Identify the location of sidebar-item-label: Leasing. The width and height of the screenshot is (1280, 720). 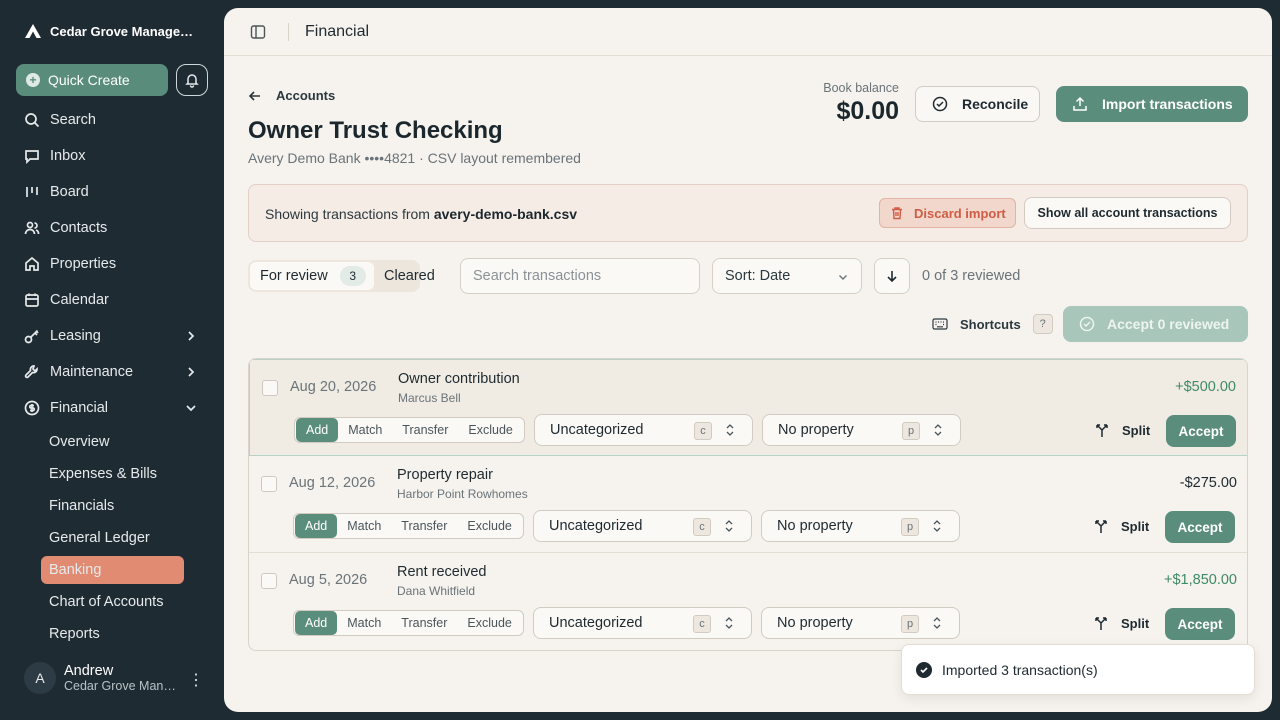
(75, 336).